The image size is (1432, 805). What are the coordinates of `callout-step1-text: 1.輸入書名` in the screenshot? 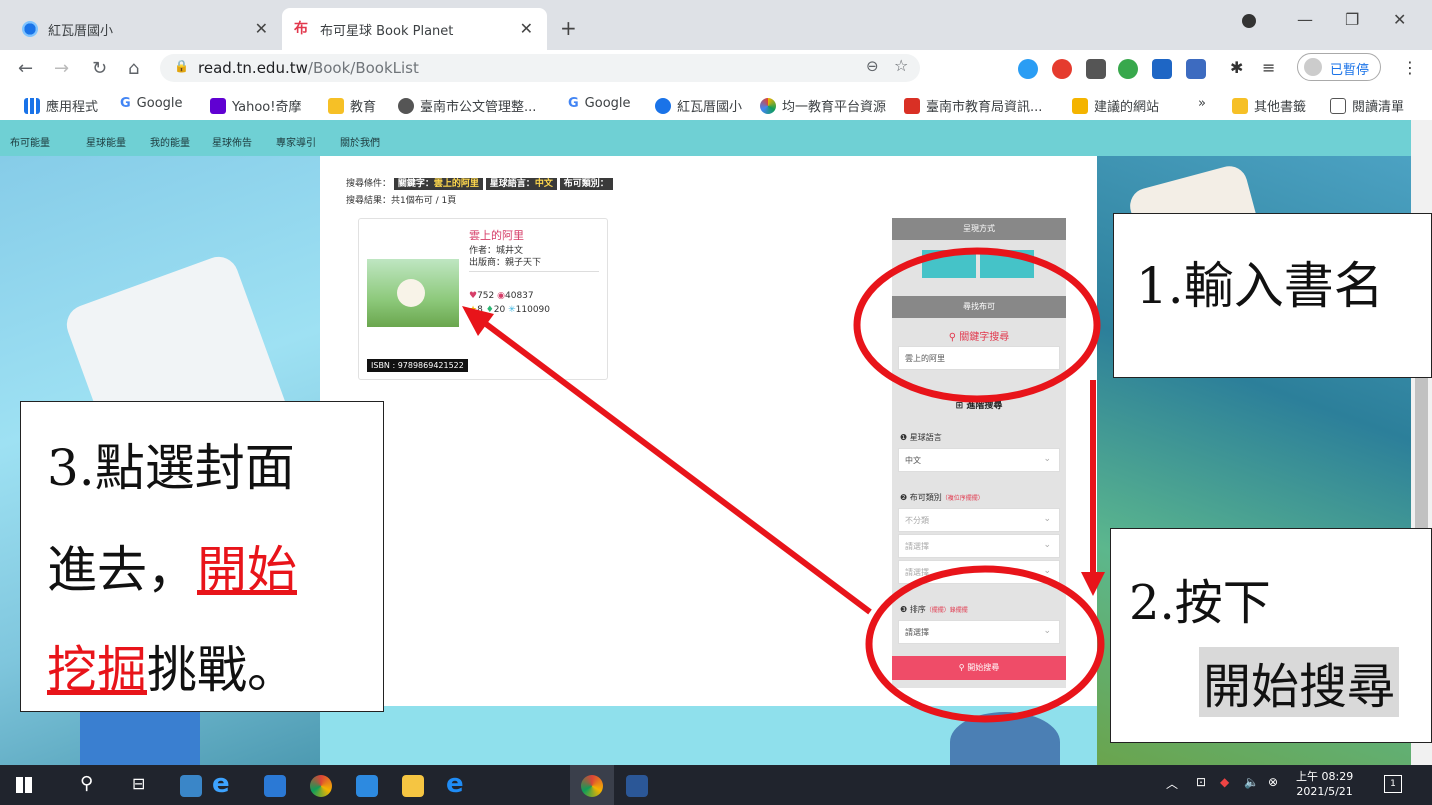 It's located at (1260, 286).